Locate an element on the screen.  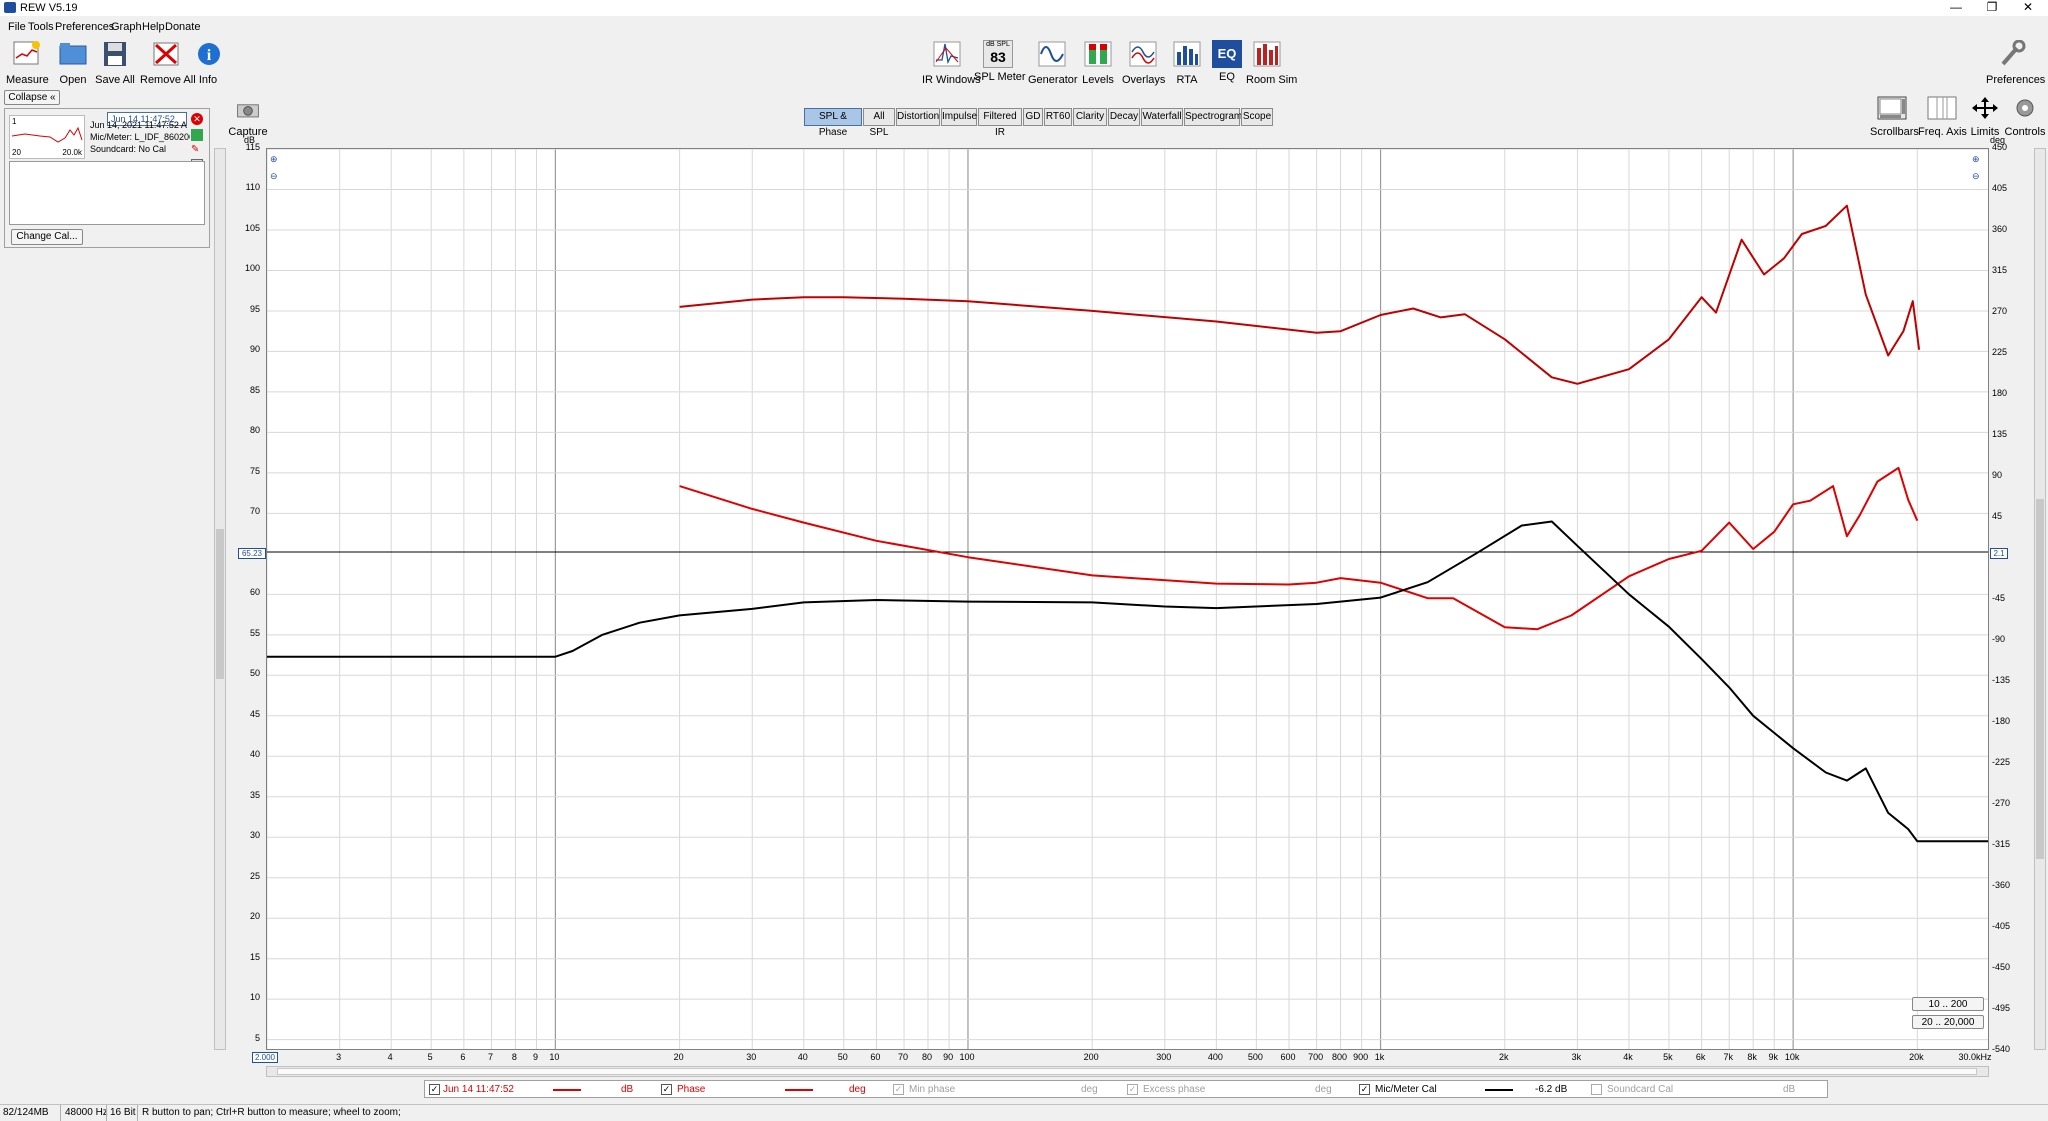
menu-preferences: Preferences is located at coordinates (84, 27).